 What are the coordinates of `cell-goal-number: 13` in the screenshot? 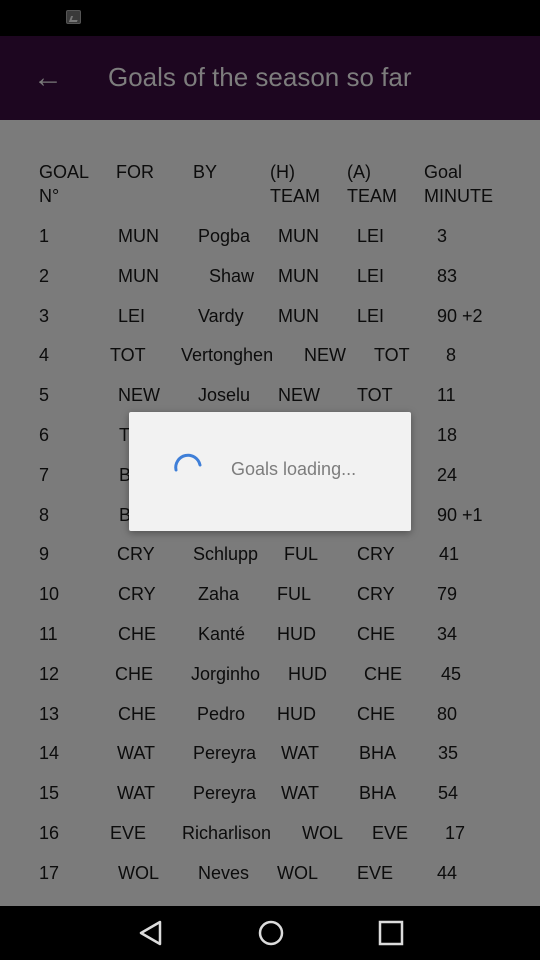 It's located at (49, 713).